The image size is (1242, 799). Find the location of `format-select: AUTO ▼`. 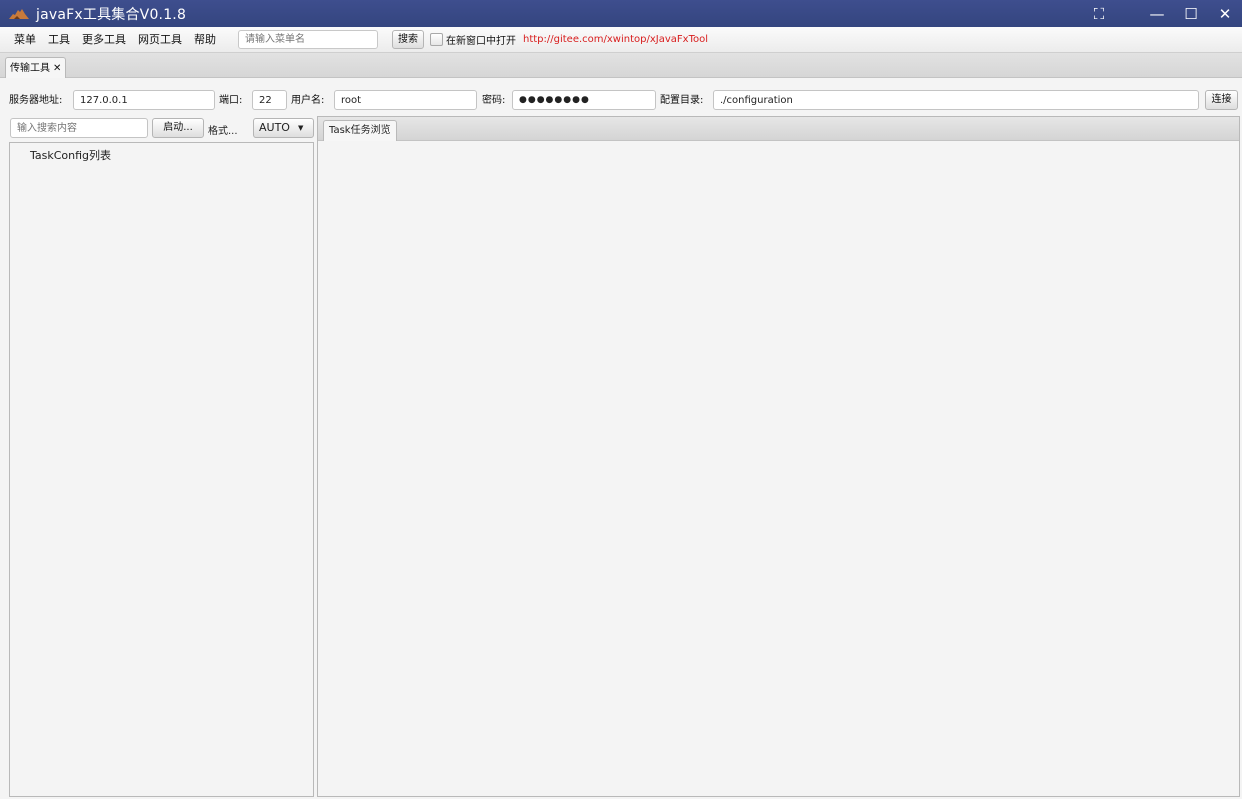

format-select: AUTO ▼ is located at coordinates (283, 128).